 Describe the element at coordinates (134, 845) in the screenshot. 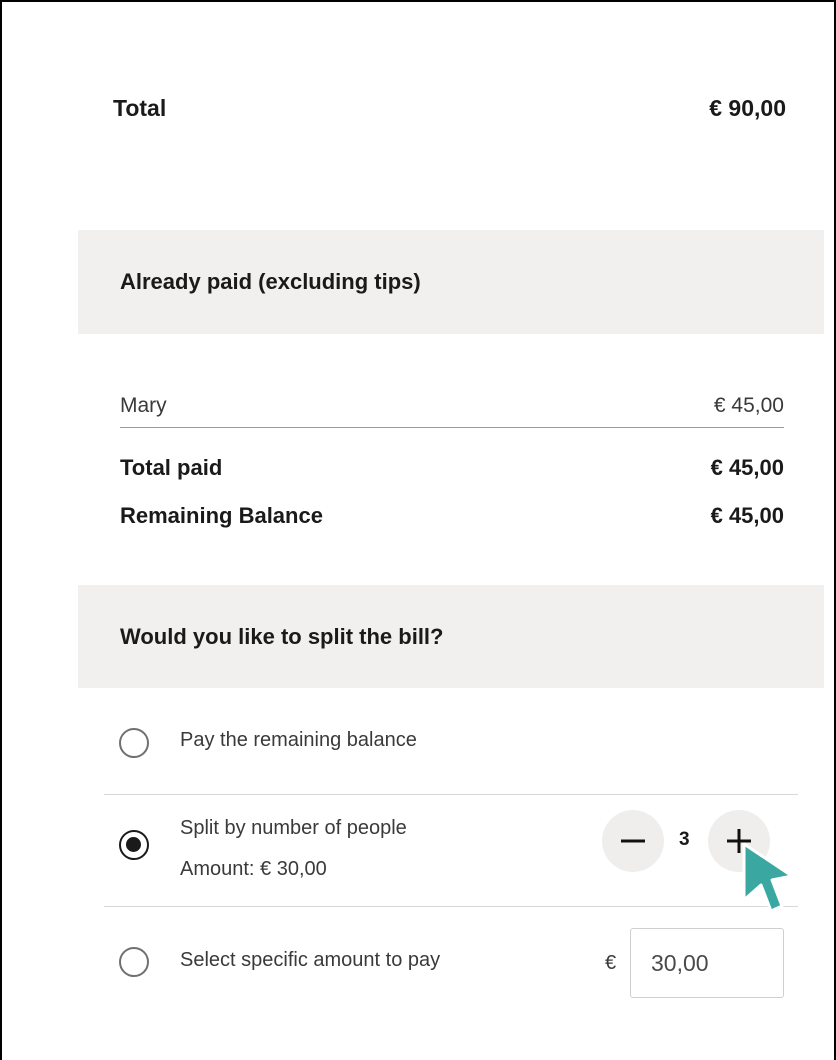

I see `split-people-radio` at that location.